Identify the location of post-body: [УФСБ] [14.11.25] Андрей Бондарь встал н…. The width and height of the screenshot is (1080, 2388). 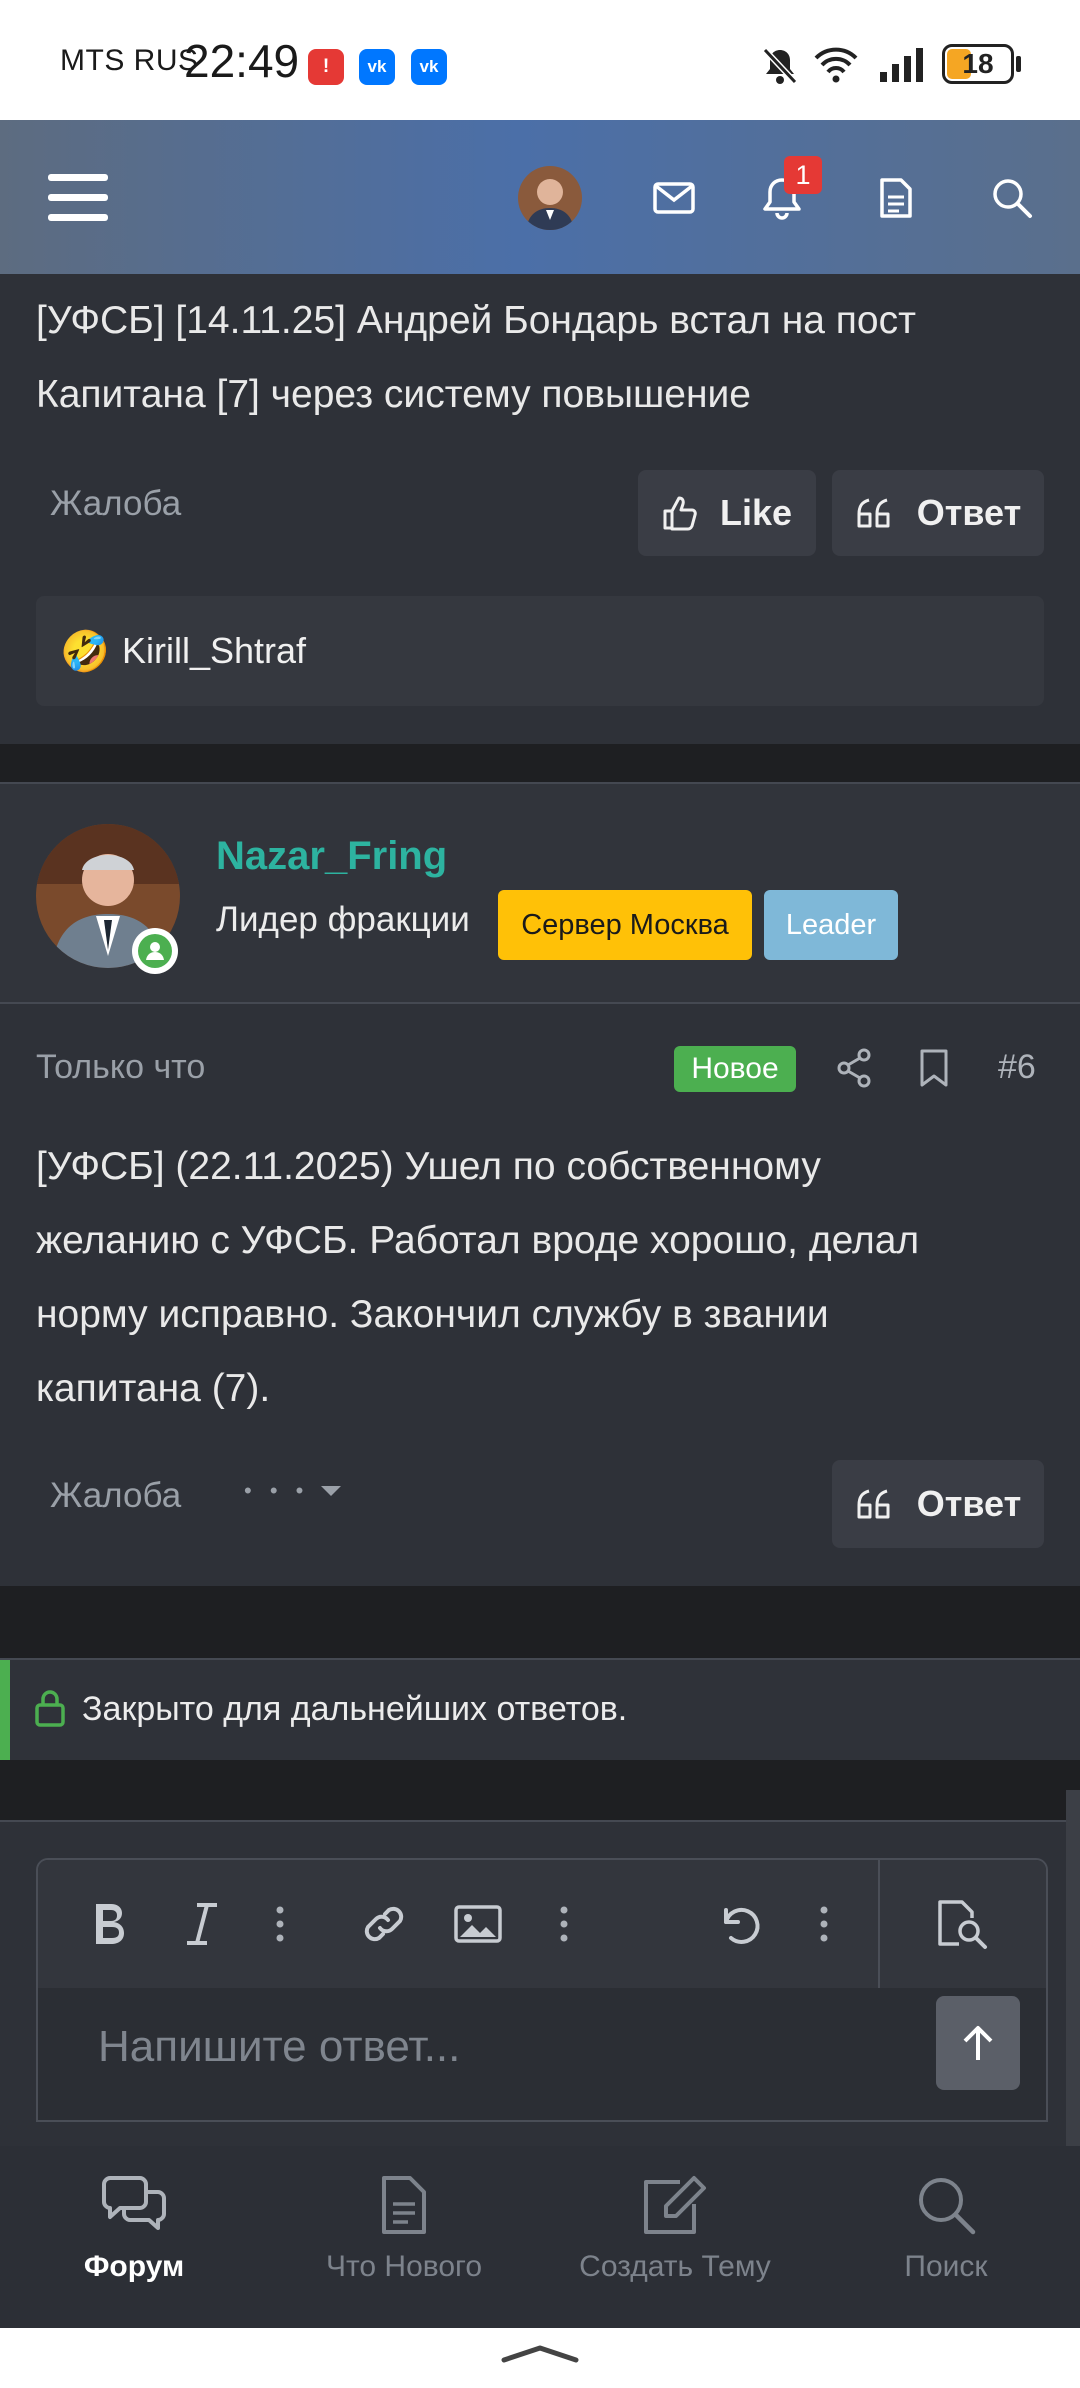
(546, 358).